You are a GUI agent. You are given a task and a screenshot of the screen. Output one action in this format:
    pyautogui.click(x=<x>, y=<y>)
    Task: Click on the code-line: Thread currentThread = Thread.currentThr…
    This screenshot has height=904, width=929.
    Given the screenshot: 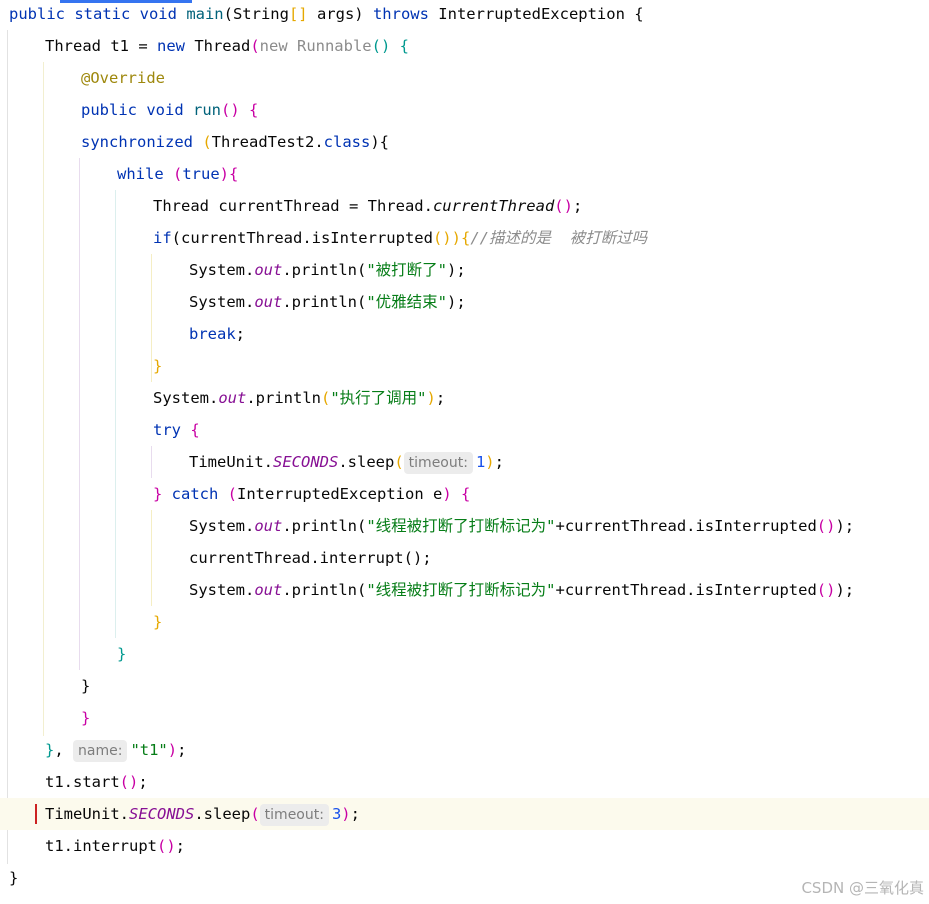 What is the action you would take?
    pyautogui.click(x=464, y=206)
    